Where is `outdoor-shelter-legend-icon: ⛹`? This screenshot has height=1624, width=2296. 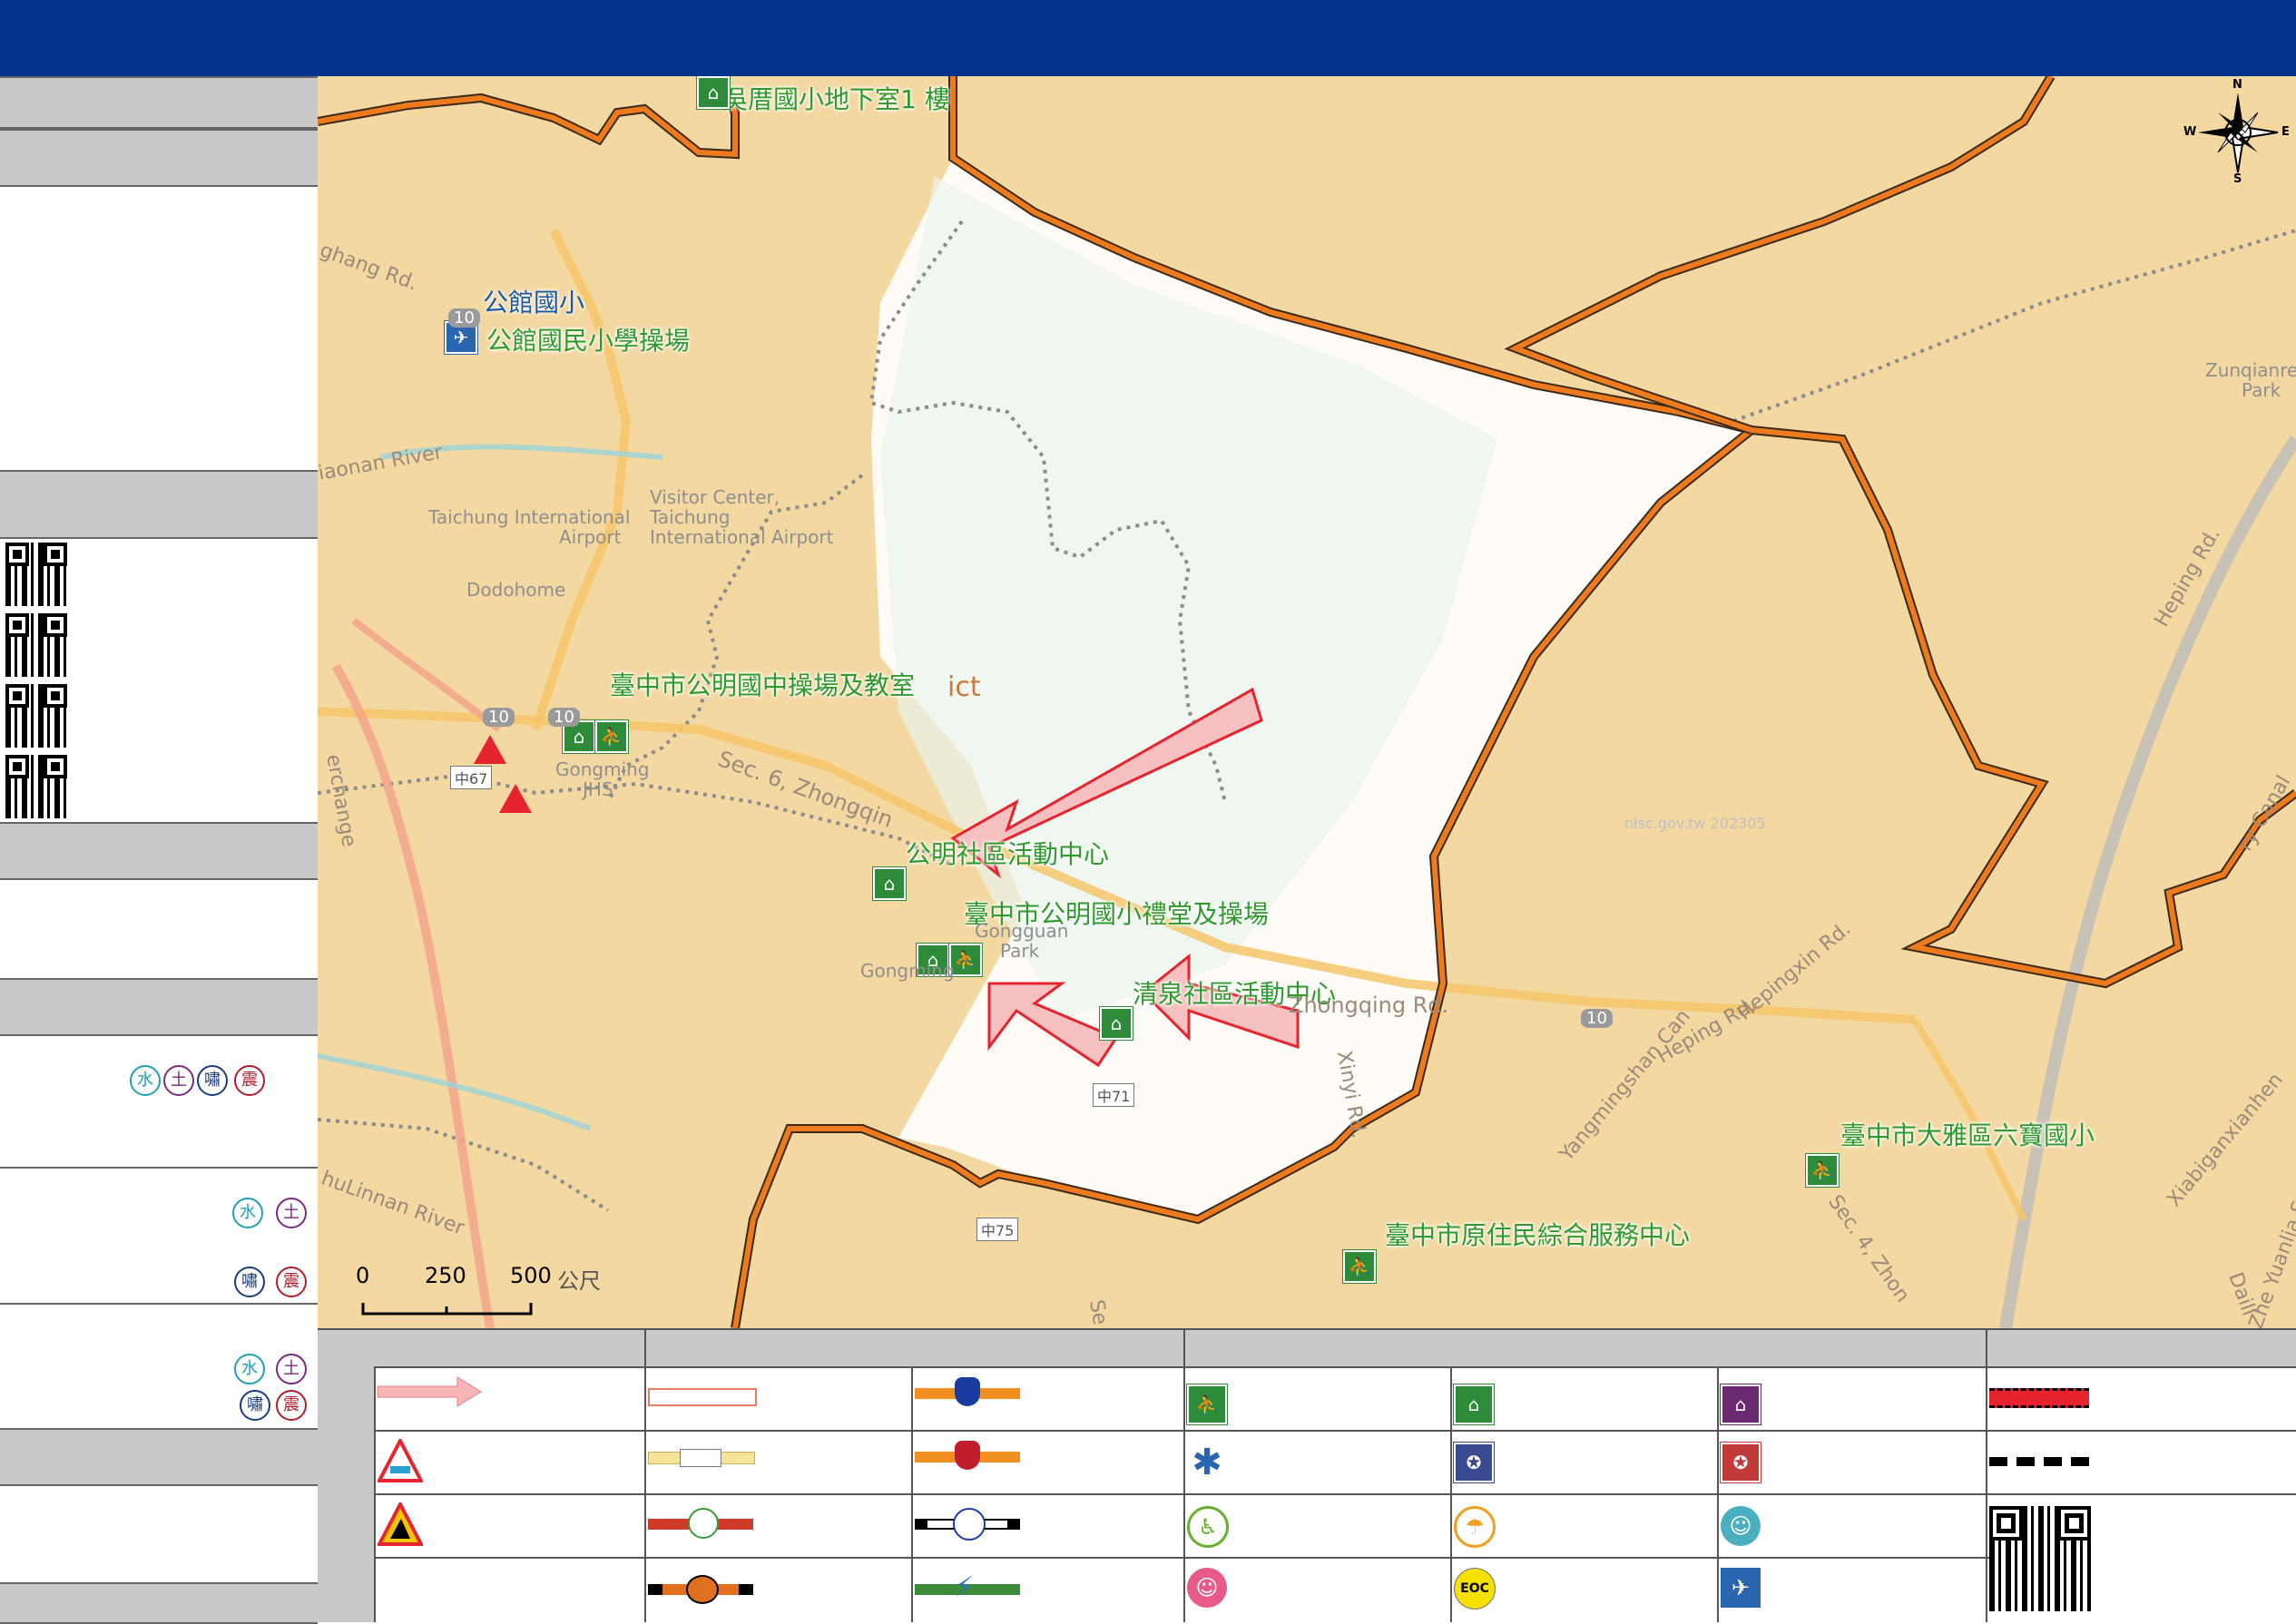 outdoor-shelter-legend-icon: ⛹ is located at coordinates (1207, 1404).